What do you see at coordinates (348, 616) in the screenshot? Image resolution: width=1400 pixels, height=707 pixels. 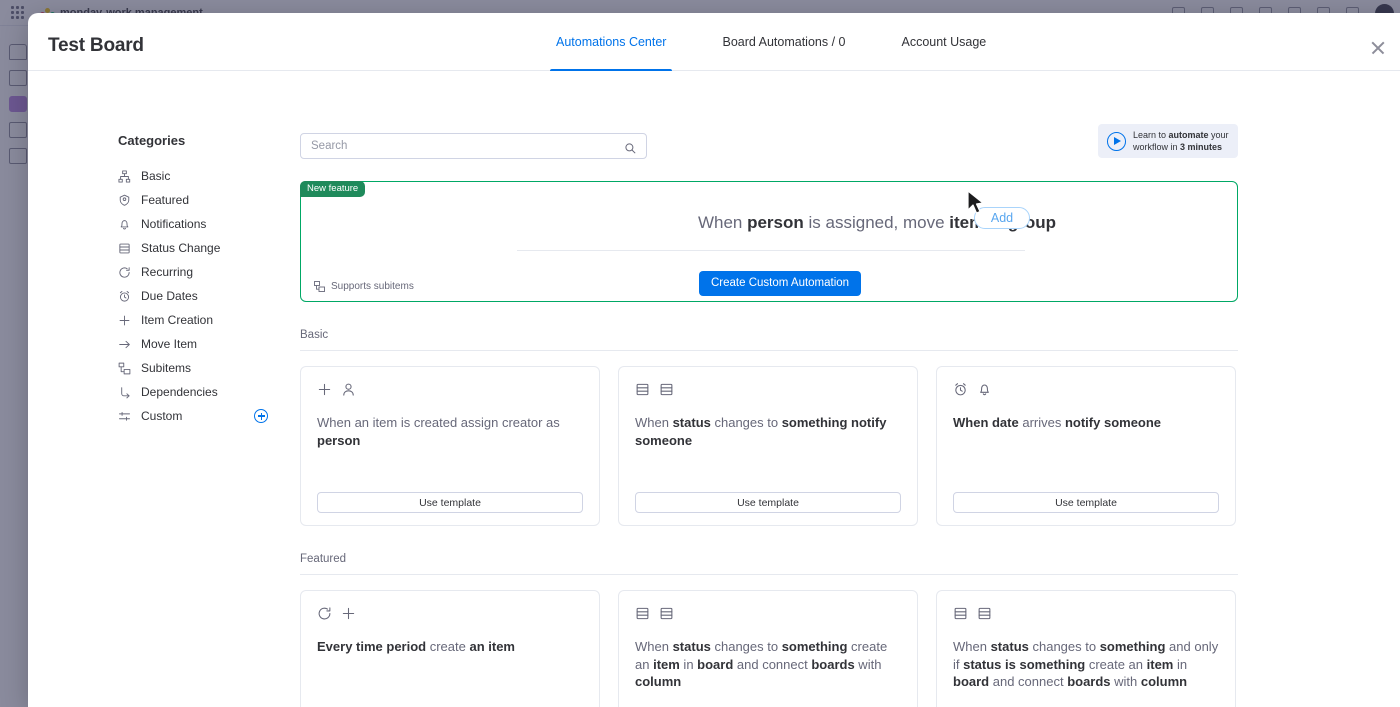 I see `plus-icon` at bounding box center [348, 616].